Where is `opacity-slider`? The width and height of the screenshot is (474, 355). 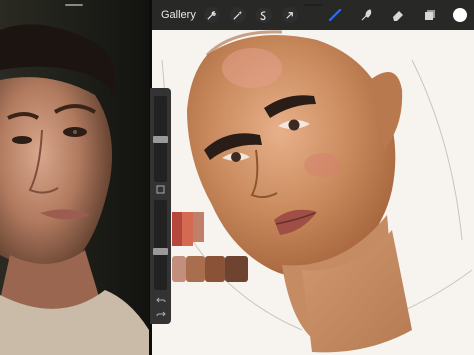 opacity-slider is located at coordinates (160, 245).